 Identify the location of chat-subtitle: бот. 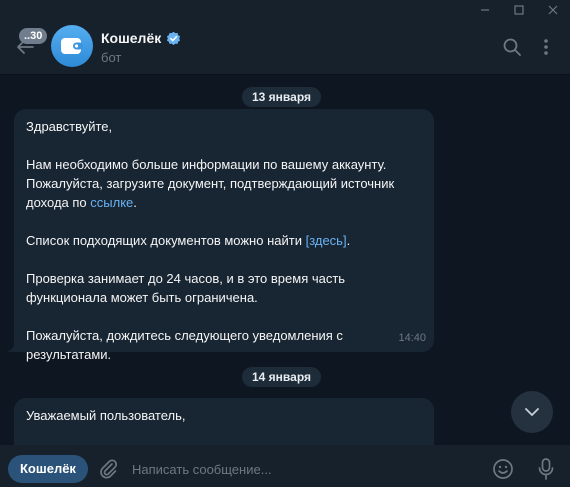
(111, 57).